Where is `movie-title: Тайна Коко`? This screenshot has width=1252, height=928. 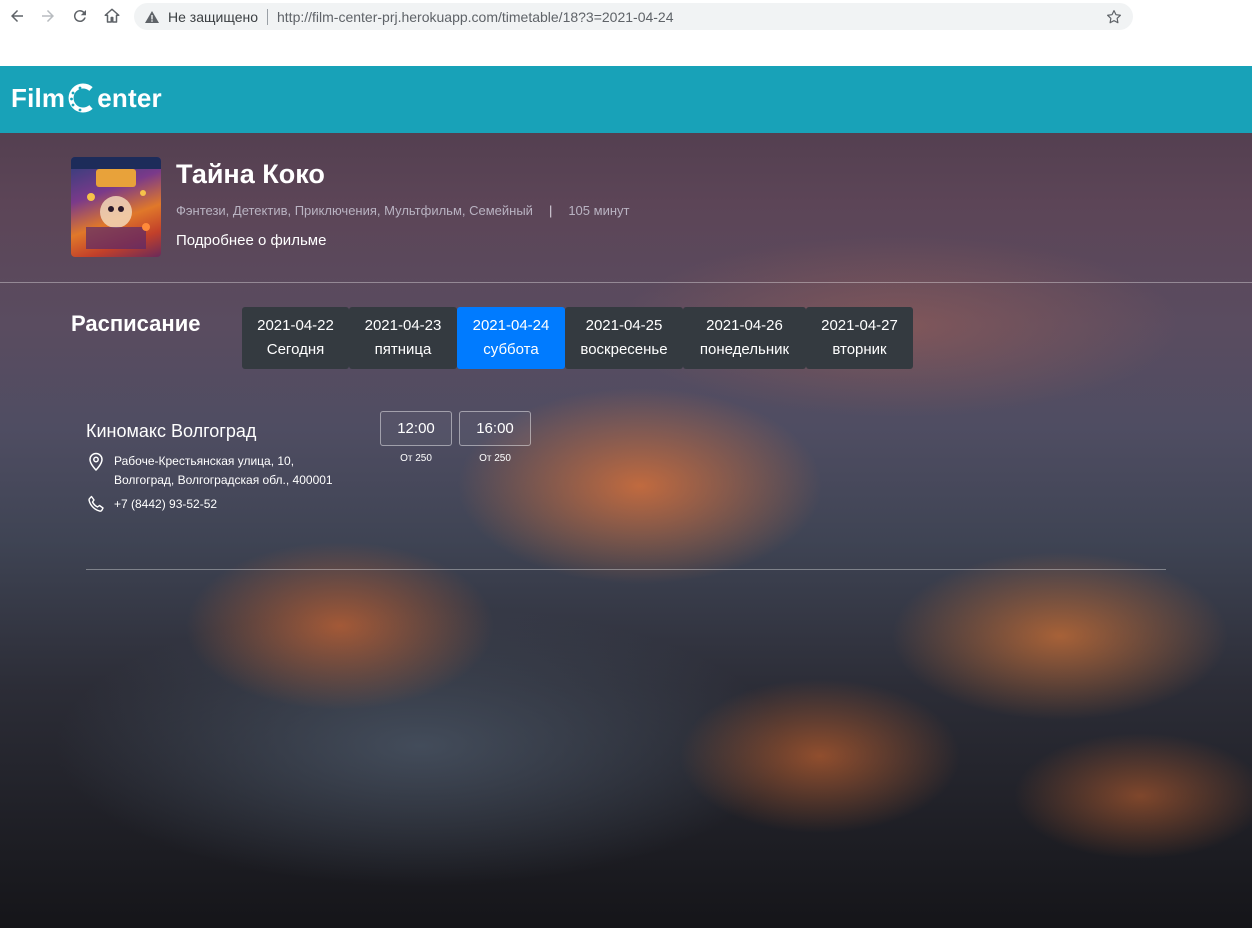
movie-title: Тайна Коко is located at coordinates (250, 174).